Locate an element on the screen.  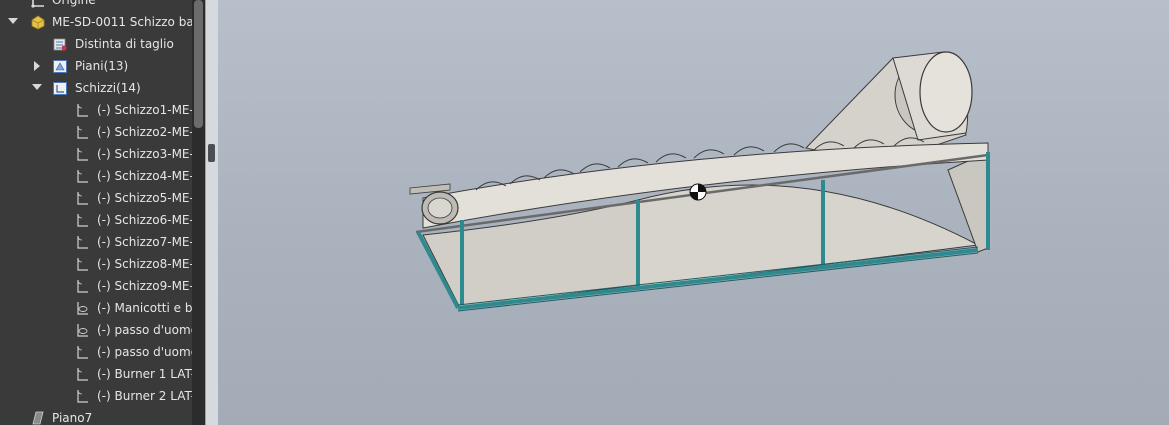
sketch-item: (-) Schizzo7-ME-S is located at coordinates (96, 242).